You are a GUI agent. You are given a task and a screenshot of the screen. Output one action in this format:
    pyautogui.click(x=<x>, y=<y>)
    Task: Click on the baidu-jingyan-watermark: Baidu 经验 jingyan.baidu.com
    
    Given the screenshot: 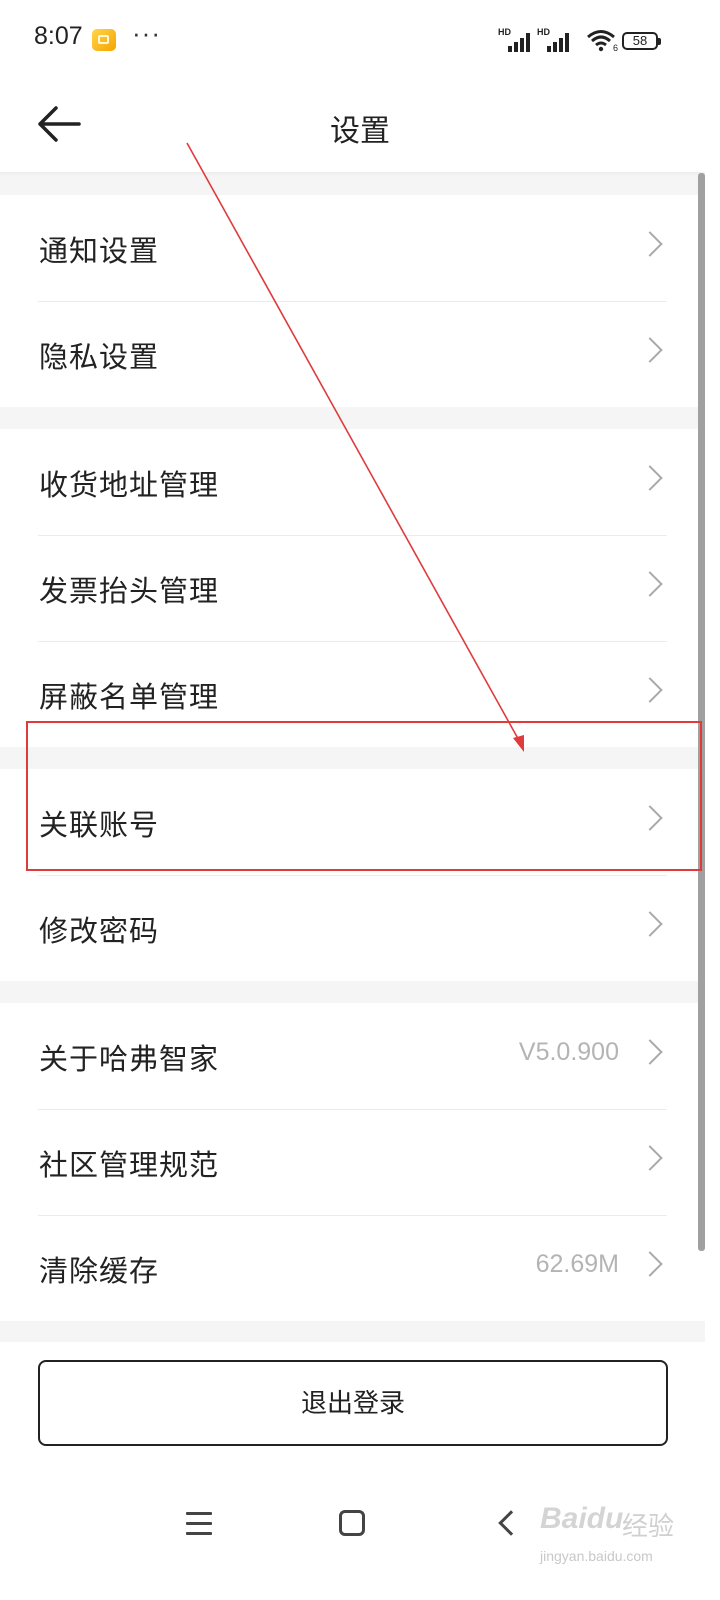 What is the action you would take?
    pyautogui.click(x=625, y=1535)
    